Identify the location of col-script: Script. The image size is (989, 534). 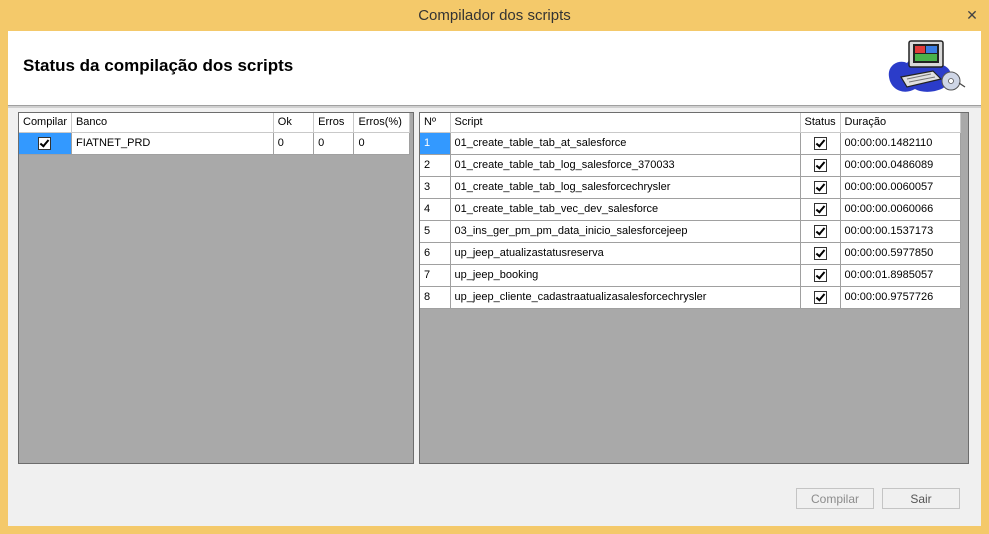
(625, 123).